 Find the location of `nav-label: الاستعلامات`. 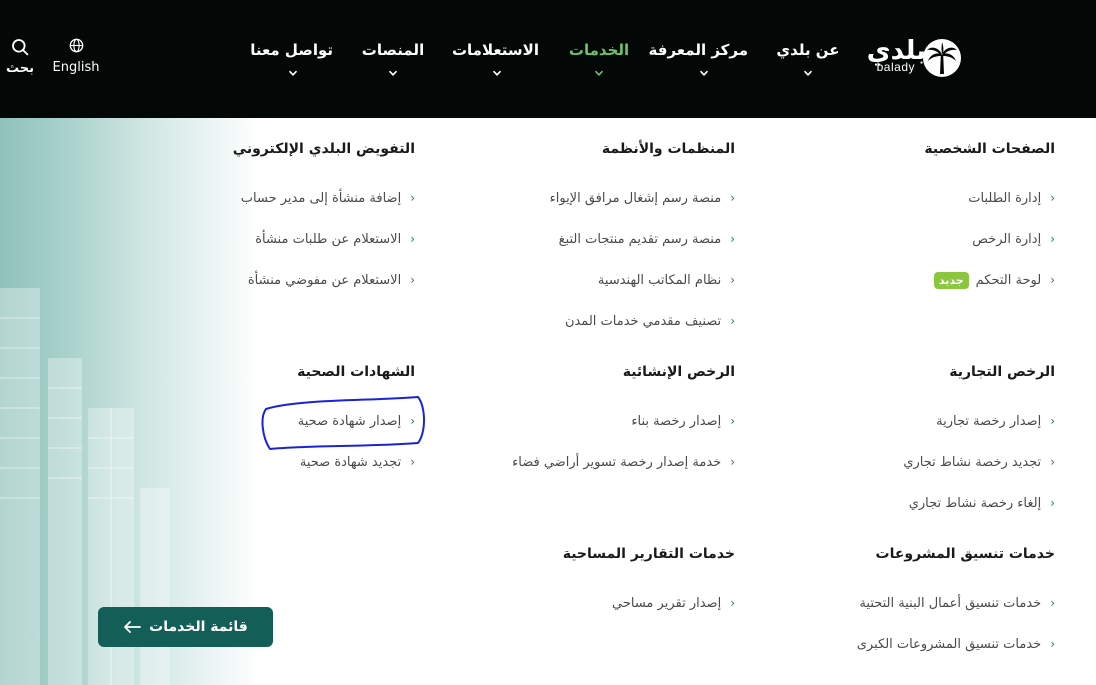

nav-label: الاستعلامات is located at coordinates (495, 50).